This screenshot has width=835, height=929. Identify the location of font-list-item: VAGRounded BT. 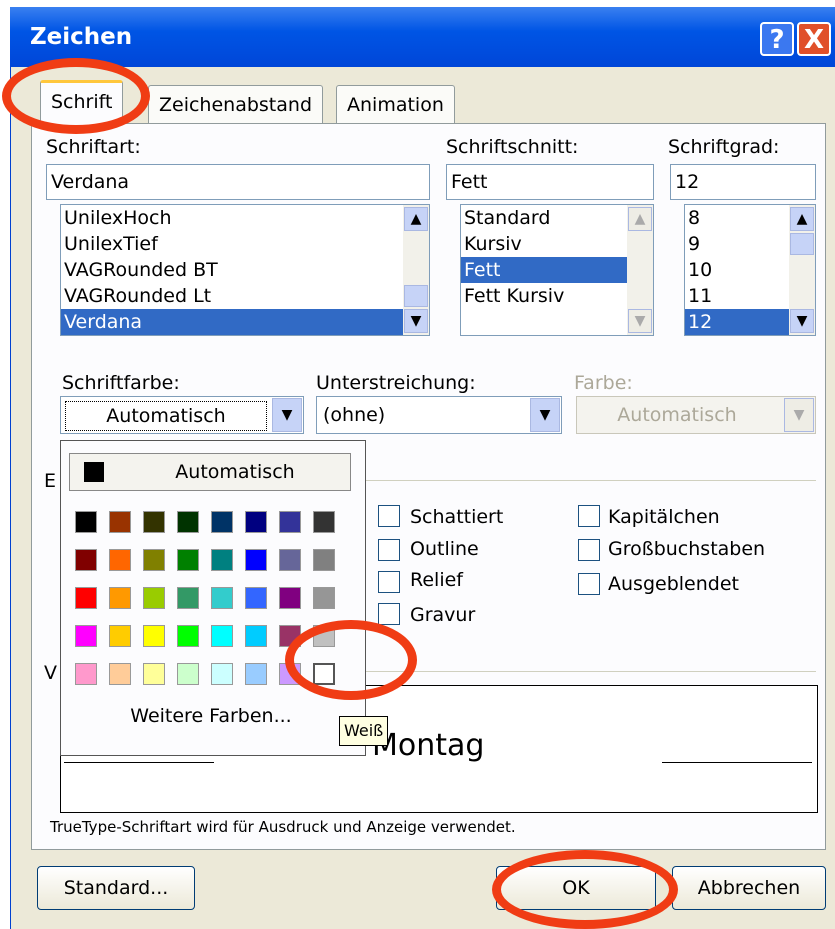
(245, 270).